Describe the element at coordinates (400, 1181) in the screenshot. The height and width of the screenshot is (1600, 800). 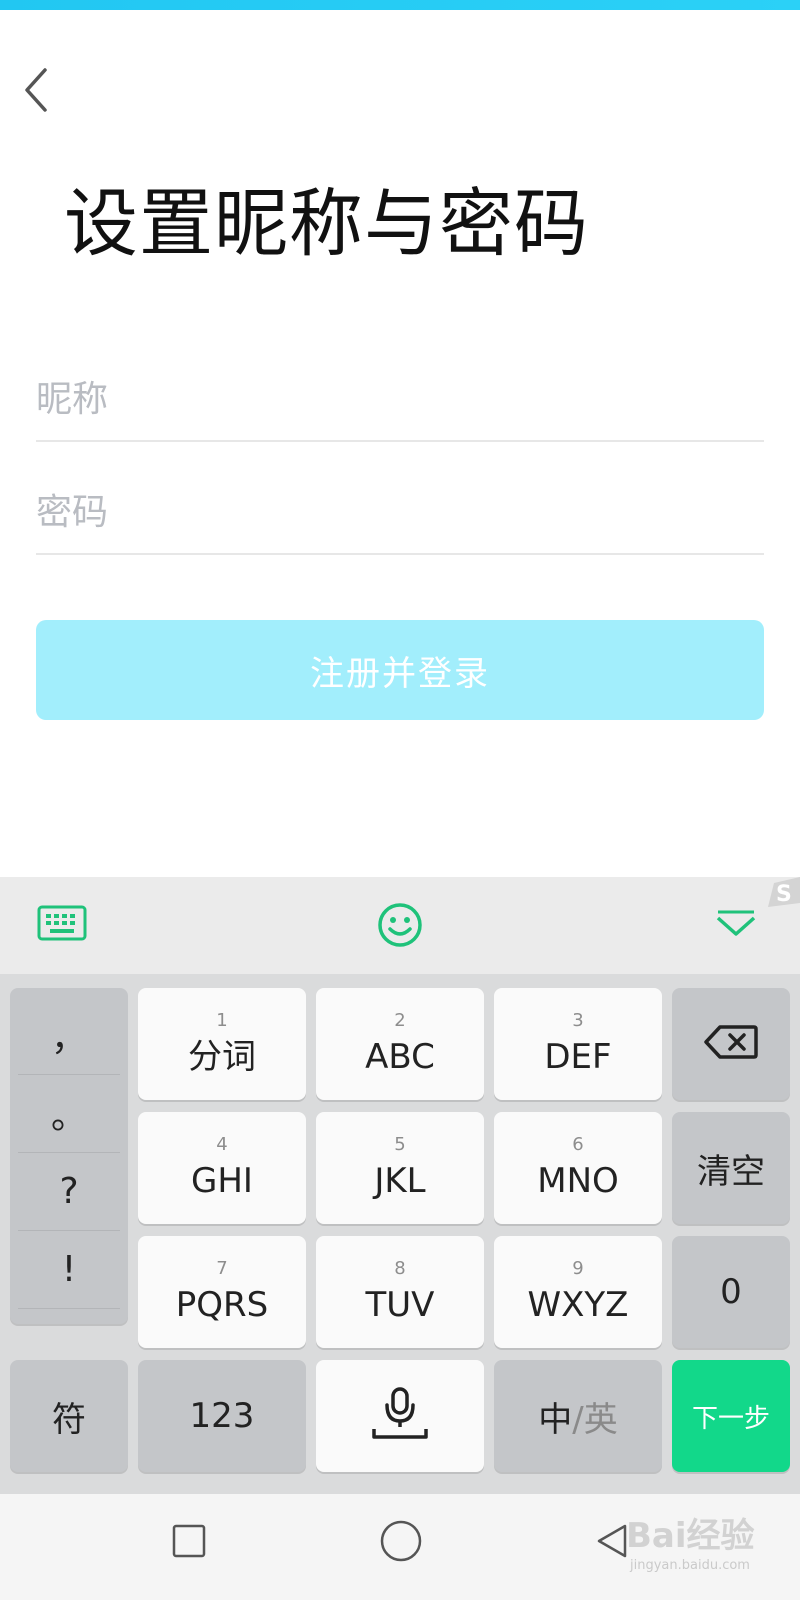
I see `key-label: JKL` at that location.